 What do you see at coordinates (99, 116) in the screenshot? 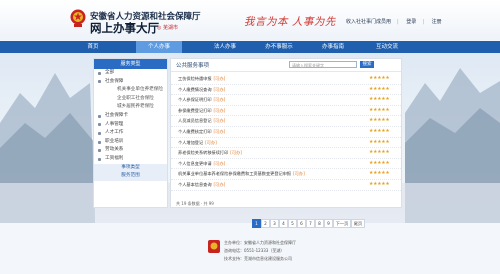
I see `card-icon` at bounding box center [99, 116].